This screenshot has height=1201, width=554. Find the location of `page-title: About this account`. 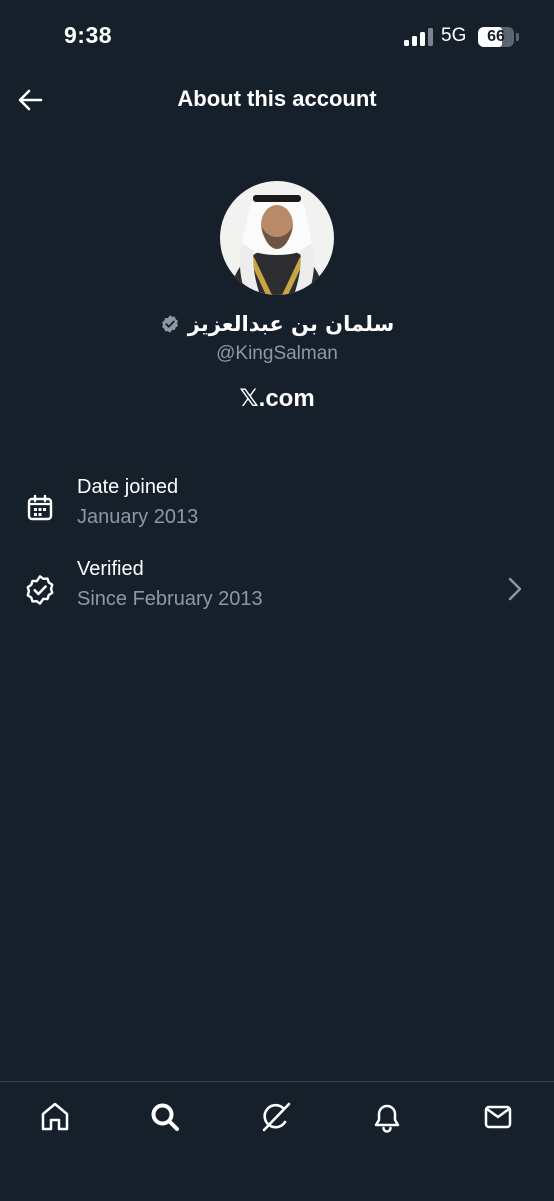

page-title: About this account is located at coordinates (277, 98).